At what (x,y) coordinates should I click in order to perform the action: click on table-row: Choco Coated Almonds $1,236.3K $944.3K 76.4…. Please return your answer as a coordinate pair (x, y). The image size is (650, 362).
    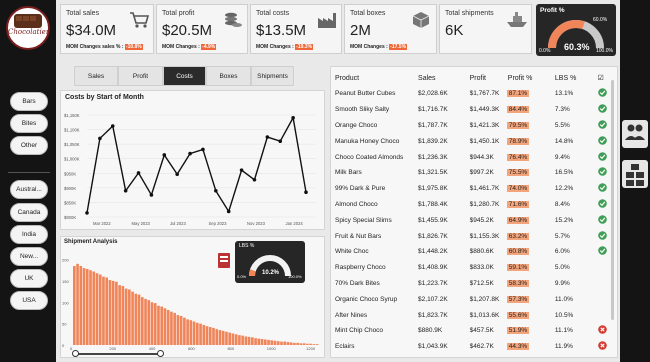
    Looking at the image, I should click on (474, 157).